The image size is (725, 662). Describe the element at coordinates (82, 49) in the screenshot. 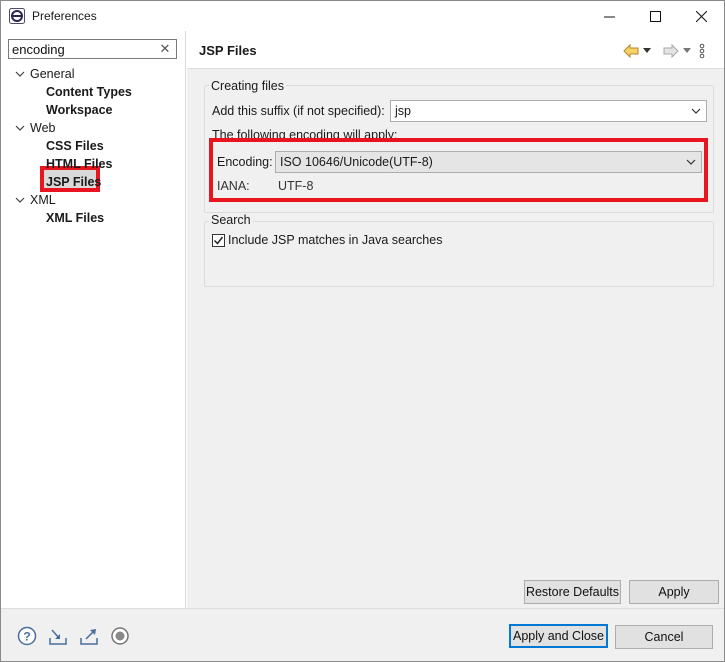

I see `filter-input` at that location.